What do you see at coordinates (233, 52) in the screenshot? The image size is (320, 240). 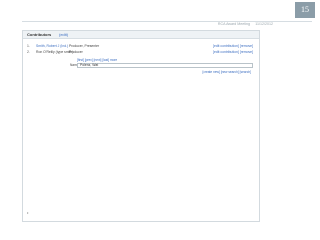 I see `contributor-actions: [edit contribution] [remove]` at bounding box center [233, 52].